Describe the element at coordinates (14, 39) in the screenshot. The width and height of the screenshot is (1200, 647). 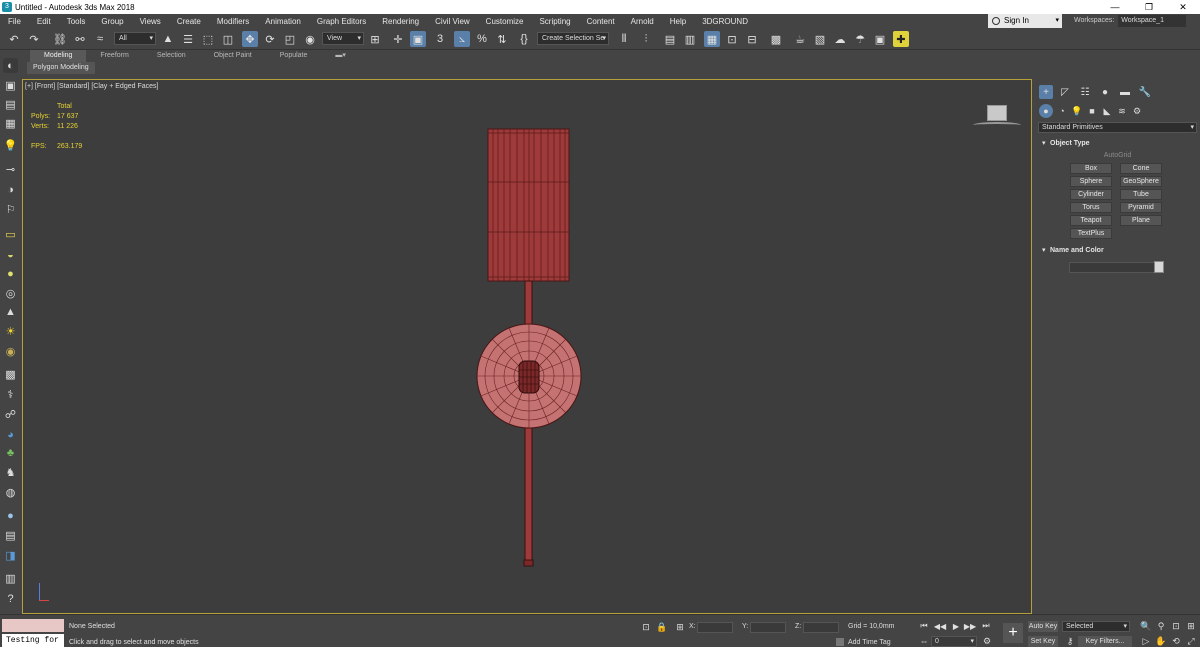
I see `undo-icon: ↶` at that location.